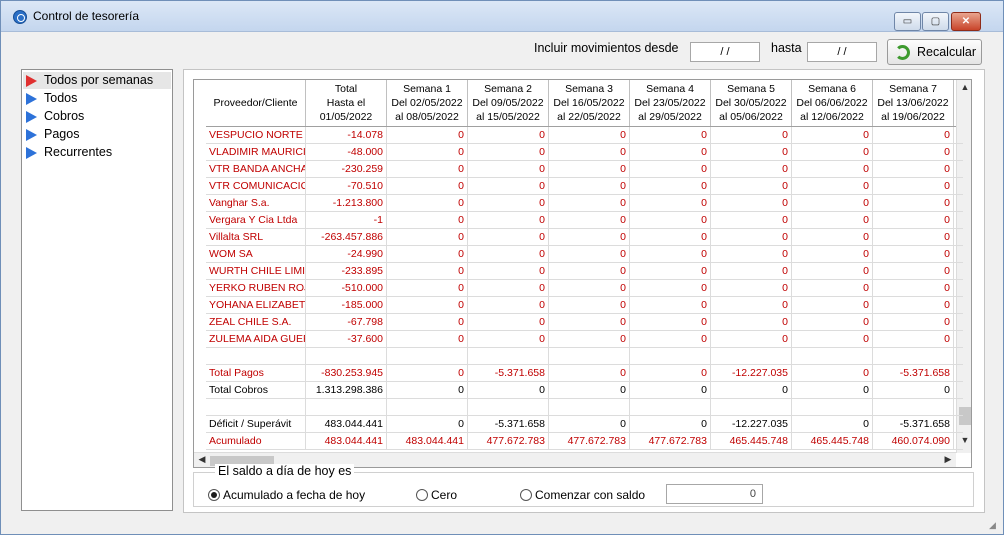 The height and width of the screenshot is (535, 1004). I want to click on table-row: Villalta SRL -263.457.886 0 0 0 0 0 0 0, so click(584, 237).